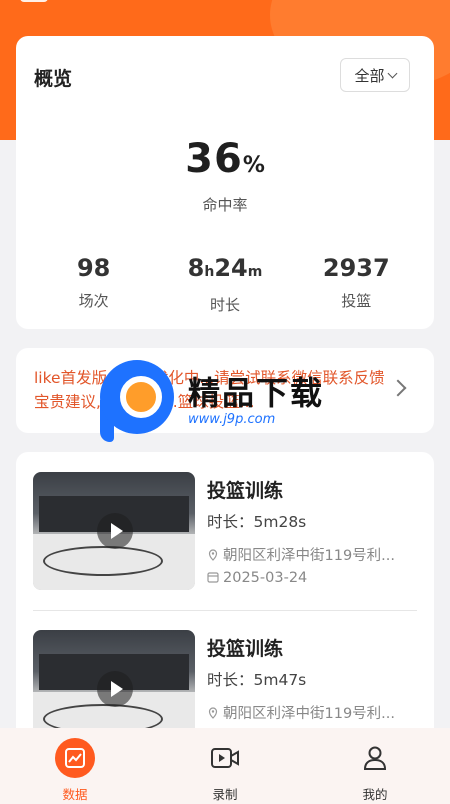  What do you see at coordinates (225, 758) in the screenshot?
I see `video-icon` at bounding box center [225, 758].